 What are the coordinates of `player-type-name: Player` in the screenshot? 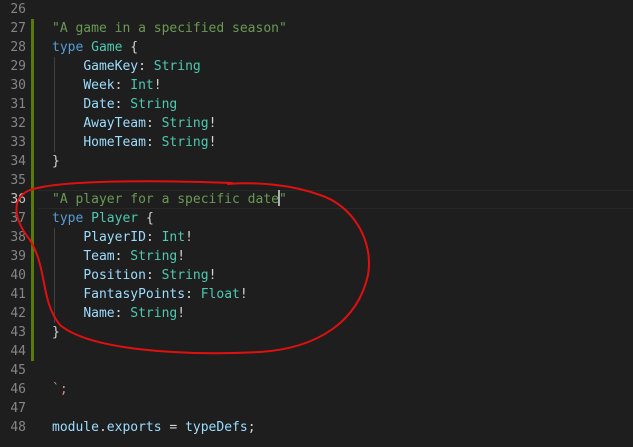 It's located at (115, 218).